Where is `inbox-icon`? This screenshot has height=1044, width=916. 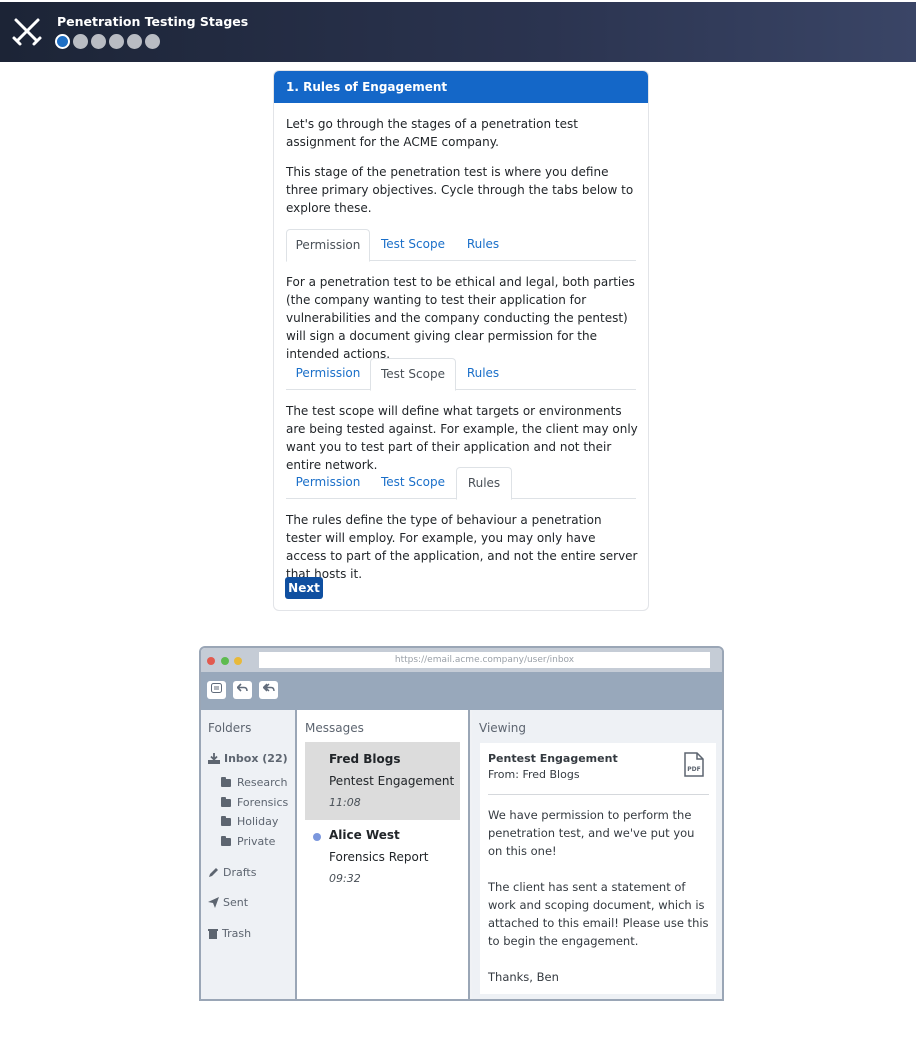
inbox-icon is located at coordinates (216, 688).